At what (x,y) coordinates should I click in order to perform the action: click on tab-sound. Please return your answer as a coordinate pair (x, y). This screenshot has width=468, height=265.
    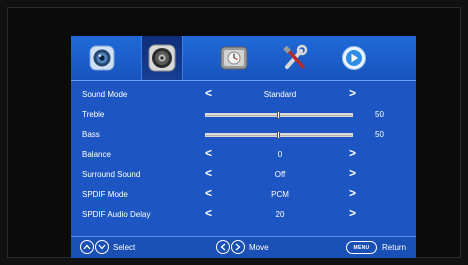
    Looking at the image, I should click on (162, 58).